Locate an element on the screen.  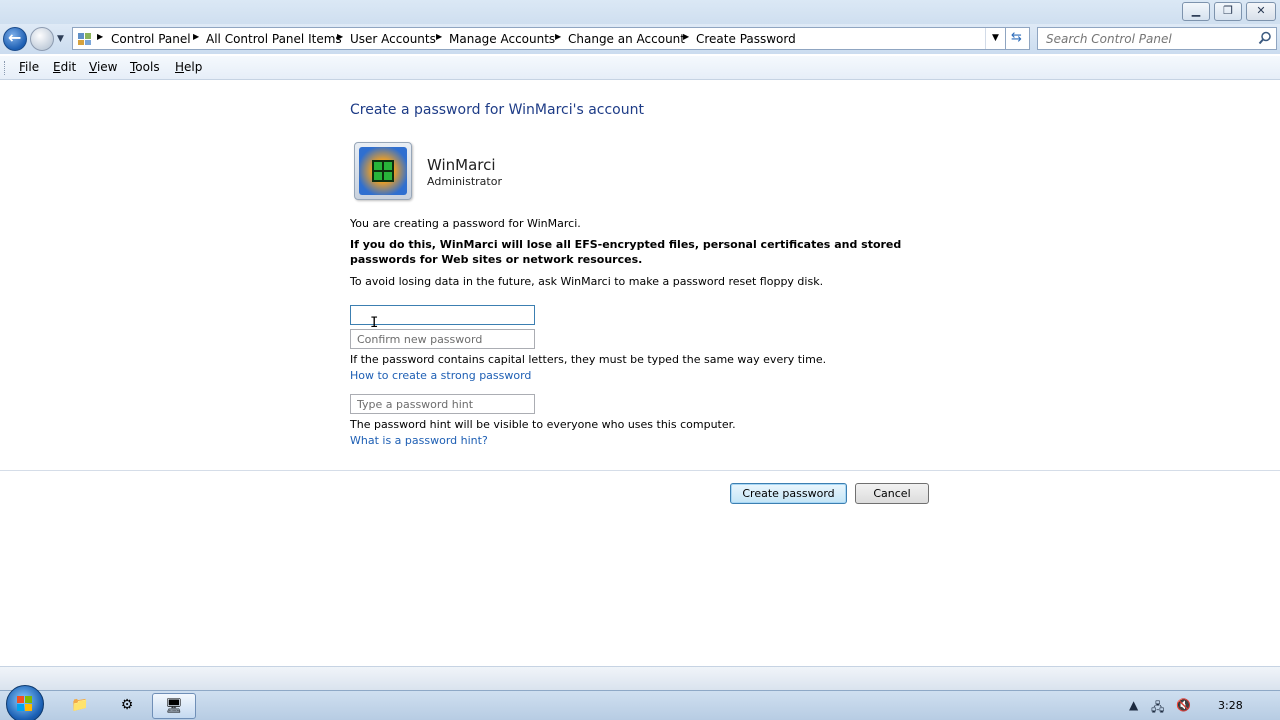
window-tile-icon is located at coordinates (383, 171).